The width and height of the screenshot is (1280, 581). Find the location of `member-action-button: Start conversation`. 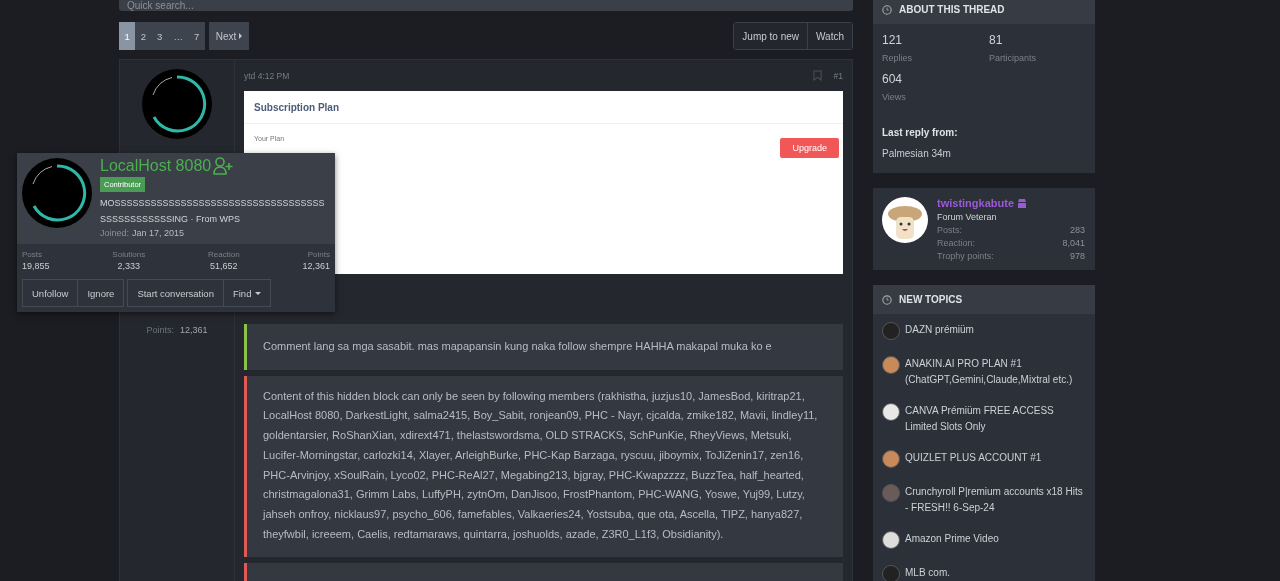

member-action-button: Start conversation is located at coordinates (175, 293).